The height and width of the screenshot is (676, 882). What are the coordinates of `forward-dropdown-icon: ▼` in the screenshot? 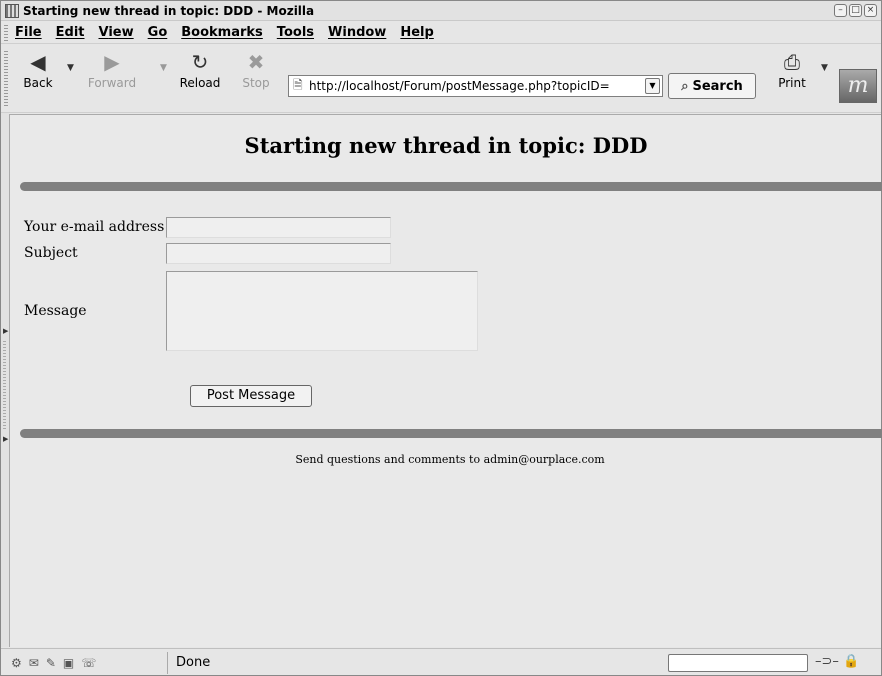 It's located at (163, 68).